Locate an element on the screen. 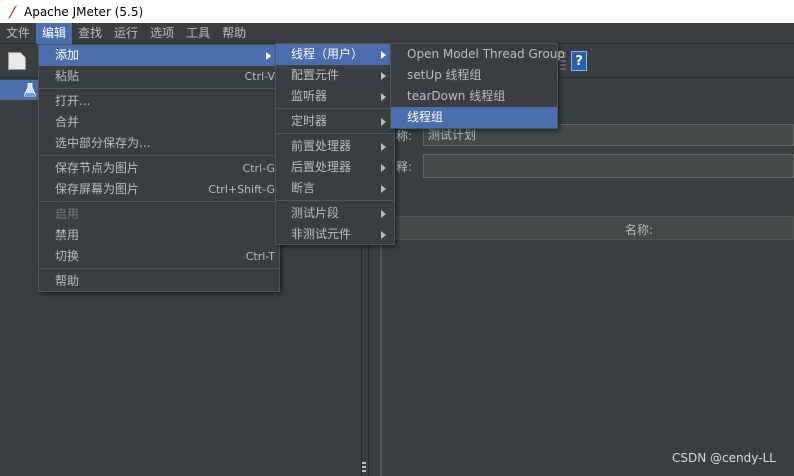 This screenshot has height=476, width=794. menu-run: 运行 is located at coordinates (126, 33).